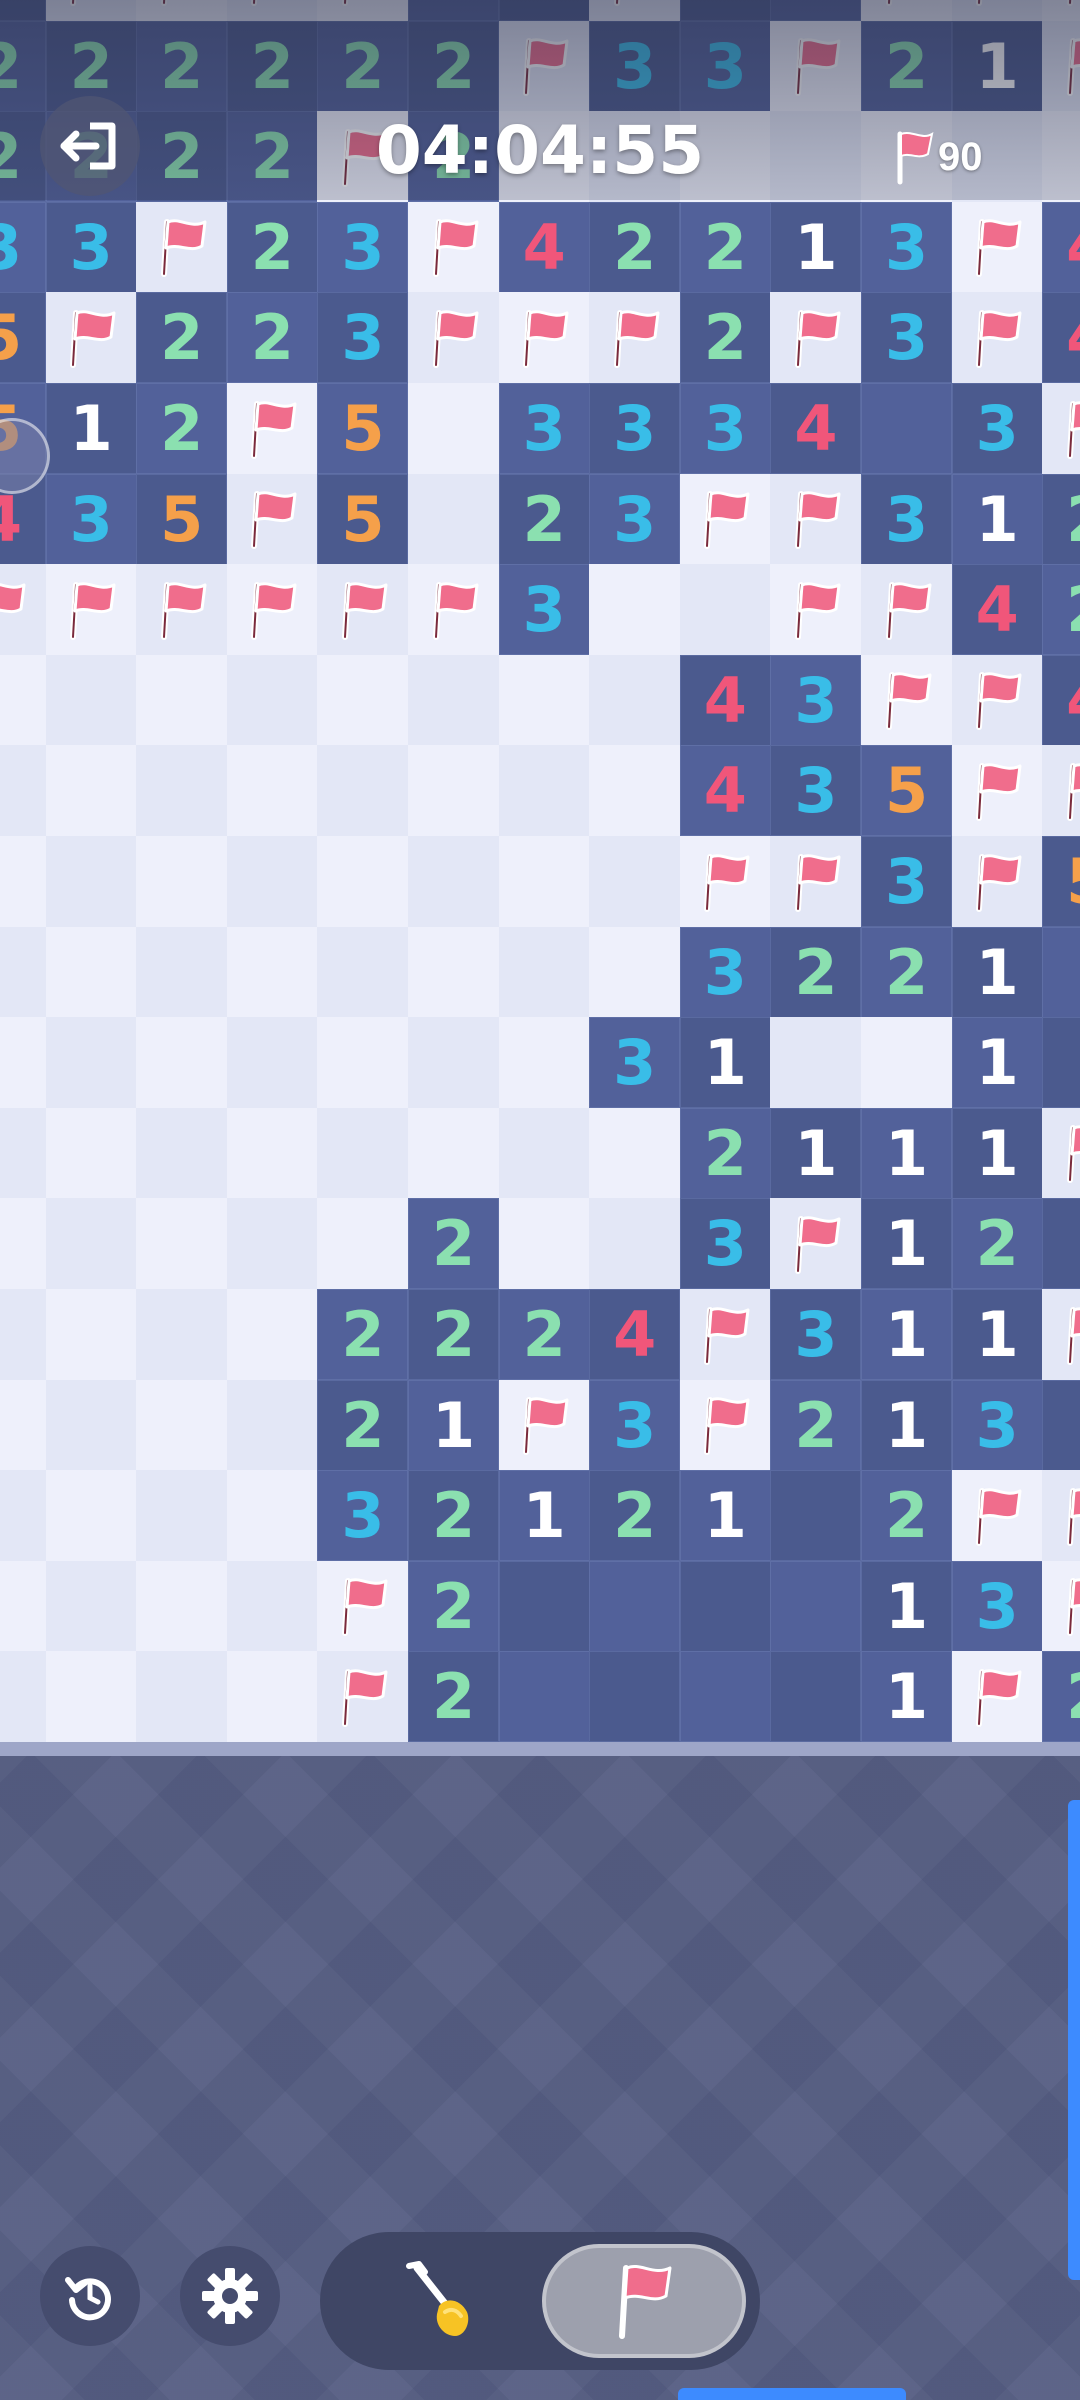  Describe the element at coordinates (90, 2296) in the screenshot. I see `restart-button` at that location.